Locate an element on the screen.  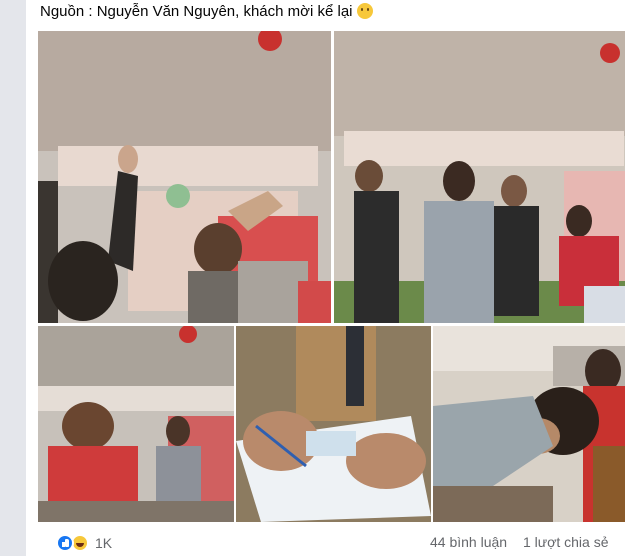
photo-man-leaning is located at coordinates (529, 424).